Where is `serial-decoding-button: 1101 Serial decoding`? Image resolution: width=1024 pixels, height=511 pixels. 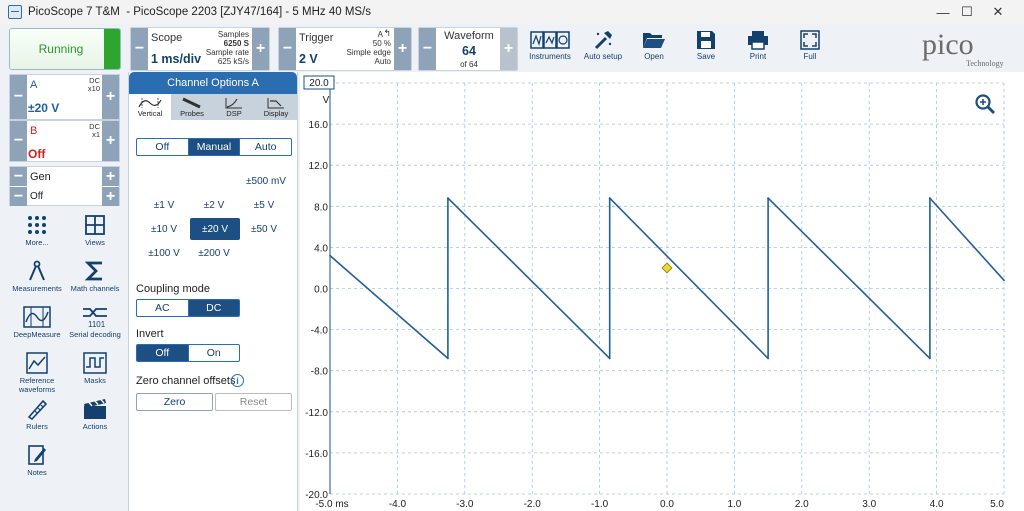 serial-decoding-button: 1101 Serial decoding is located at coordinates (95, 321).